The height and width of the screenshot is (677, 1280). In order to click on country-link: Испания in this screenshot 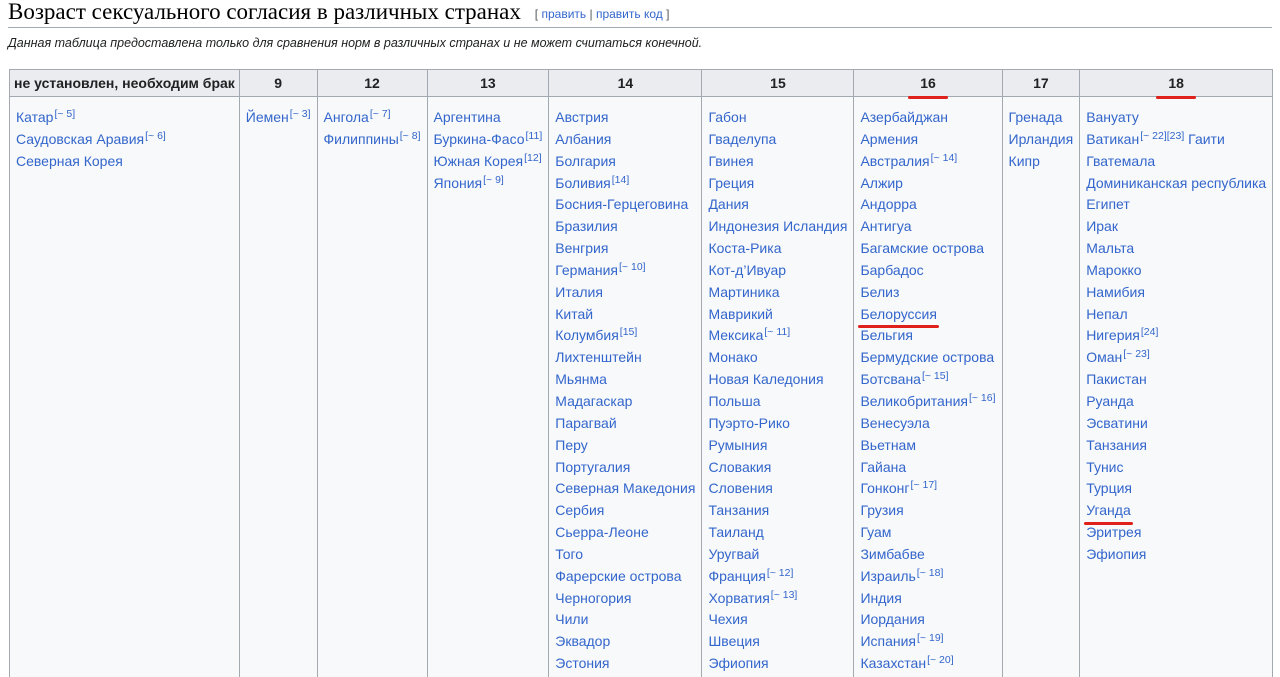, I will do `click(888, 642)`.